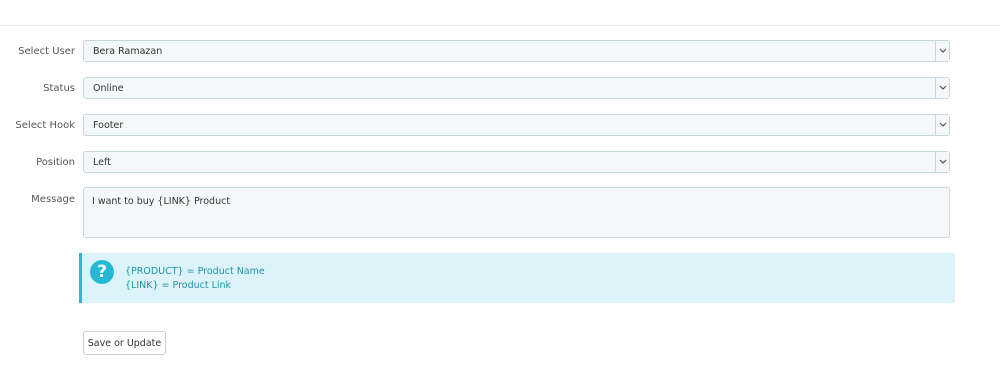 This screenshot has width=1000, height=384. Describe the element at coordinates (516, 51) in the screenshot. I see `select-user-dropdown: Bera Ramazan` at that location.